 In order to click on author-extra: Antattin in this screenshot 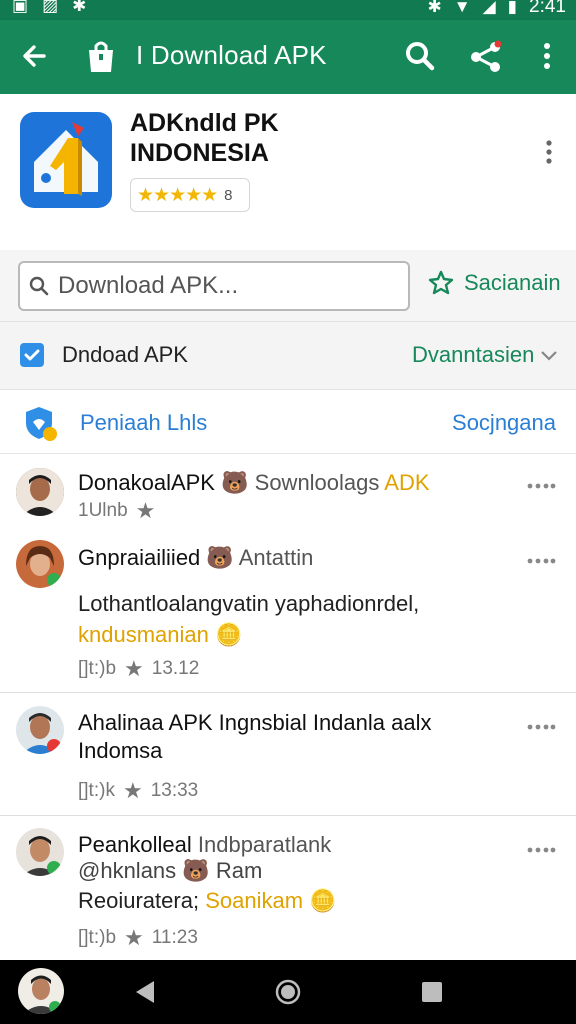, I will do `click(276, 557)`.